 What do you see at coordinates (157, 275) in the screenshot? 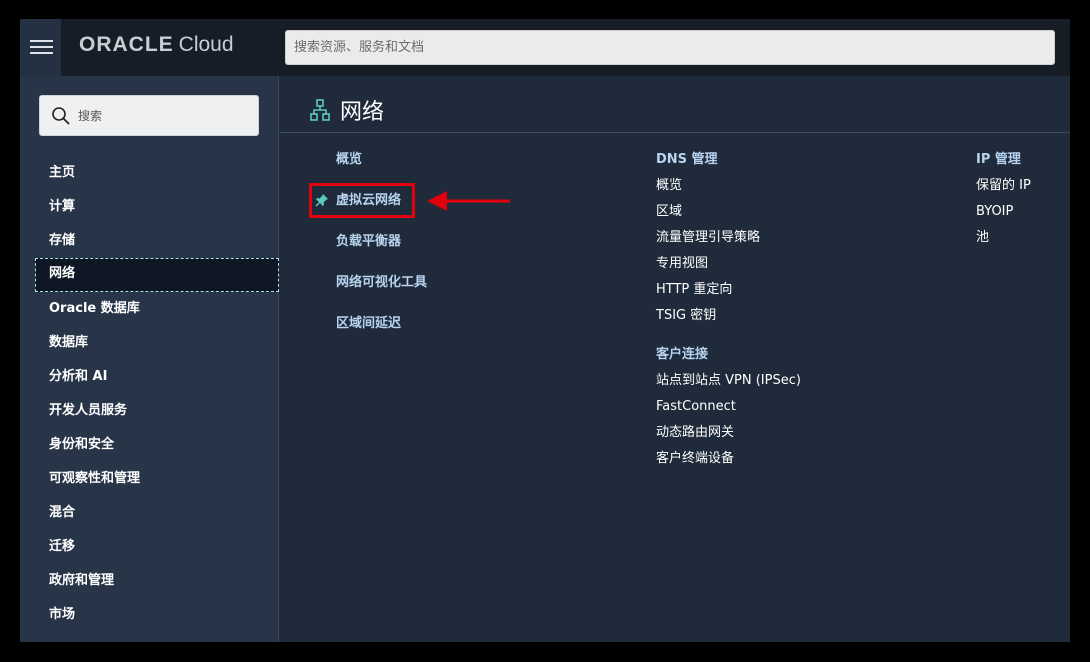
I see `sidebar-item-networking: 网络` at bounding box center [157, 275].